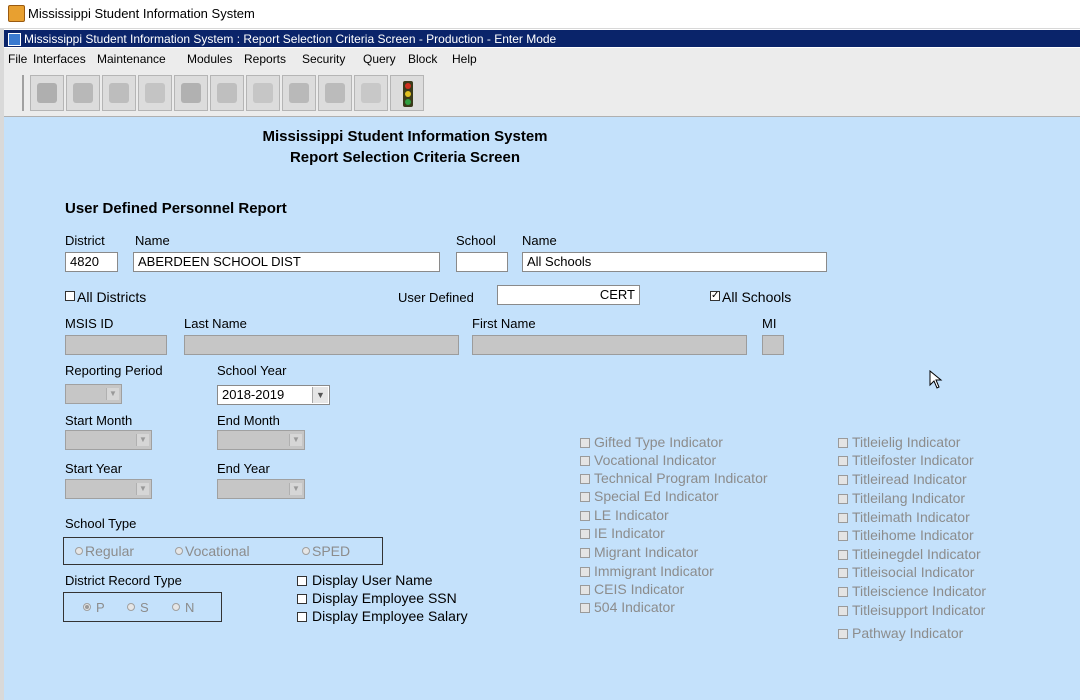  What do you see at coordinates (843, 461) in the screenshot?
I see `titleifoster-indicator-checkbox` at bounding box center [843, 461].